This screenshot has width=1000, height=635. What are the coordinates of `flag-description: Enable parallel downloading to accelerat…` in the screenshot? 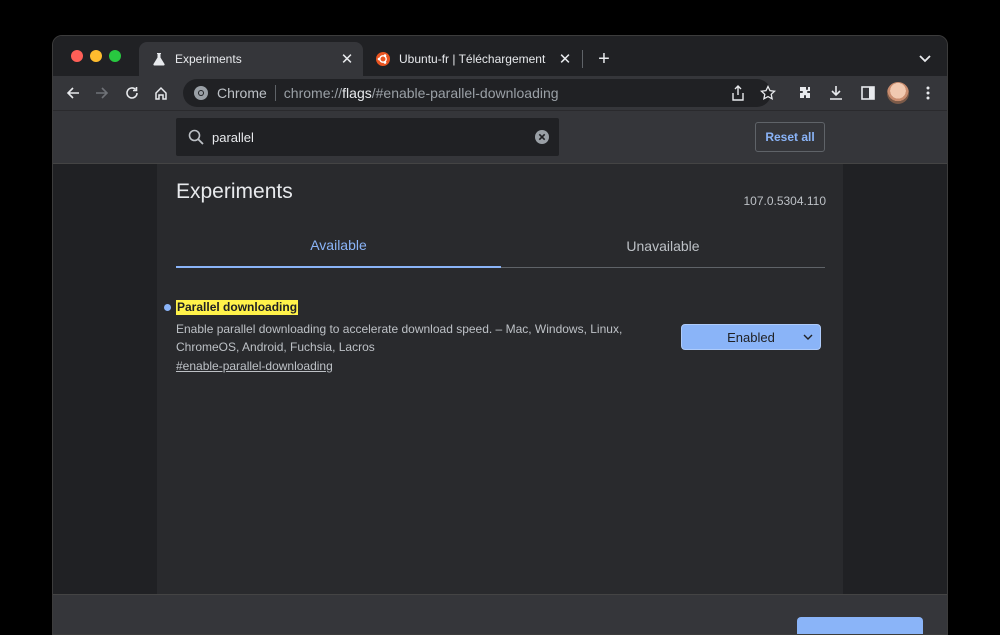 It's located at (399, 338).